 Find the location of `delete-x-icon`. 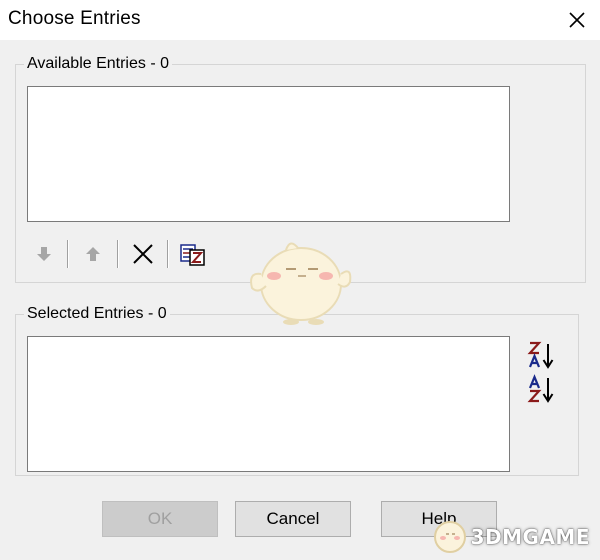

delete-x-icon is located at coordinates (143, 254).